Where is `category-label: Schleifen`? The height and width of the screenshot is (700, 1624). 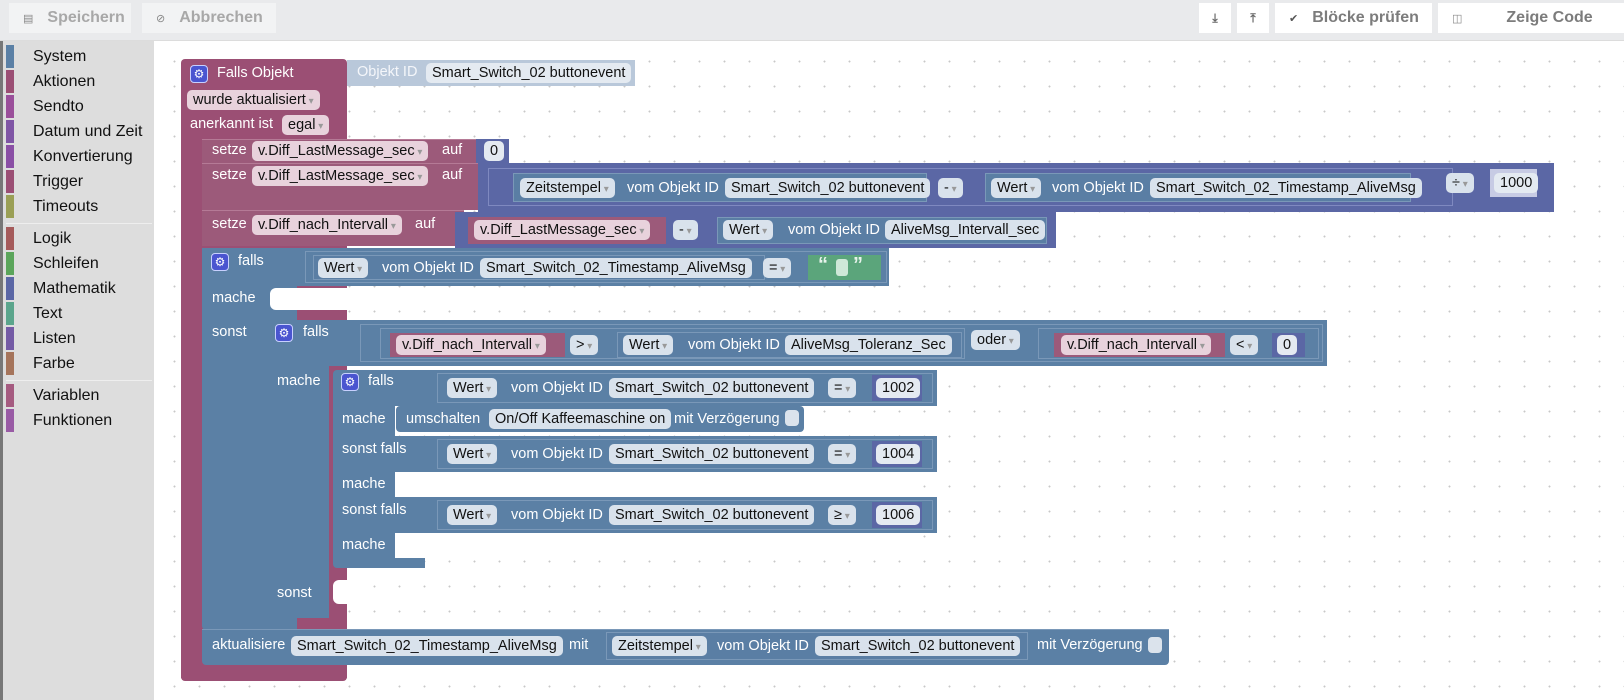 category-label: Schleifen is located at coordinates (66, 263).